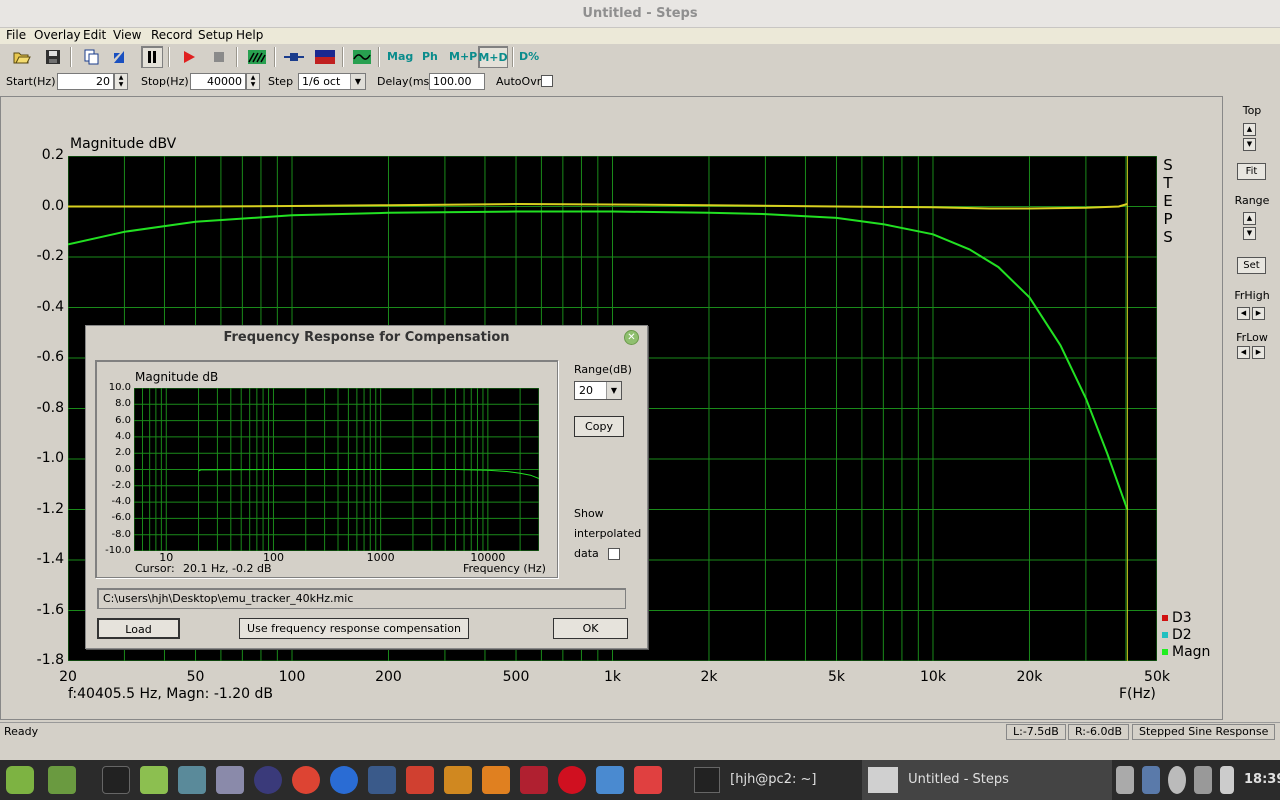  Describe the element at coordinates (362, 57) in the screenshot. I see `spectrum-icon` at that location.